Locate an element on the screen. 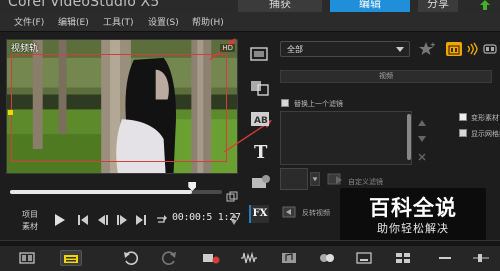 The image size is (500, 271). view-toggle-icon is located at coordinates (490, 49).